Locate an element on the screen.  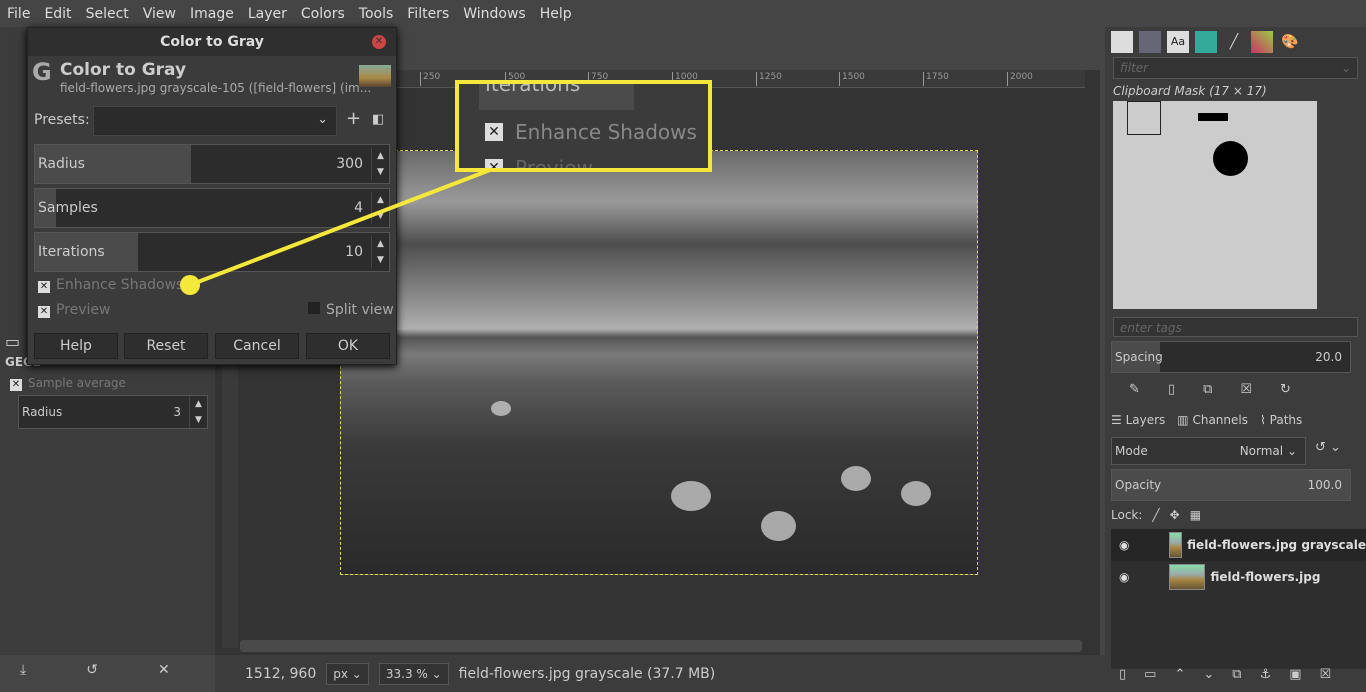
callout-enhance-shadows: ✕ Enhance Shadows is located at coordinates (591, 132).